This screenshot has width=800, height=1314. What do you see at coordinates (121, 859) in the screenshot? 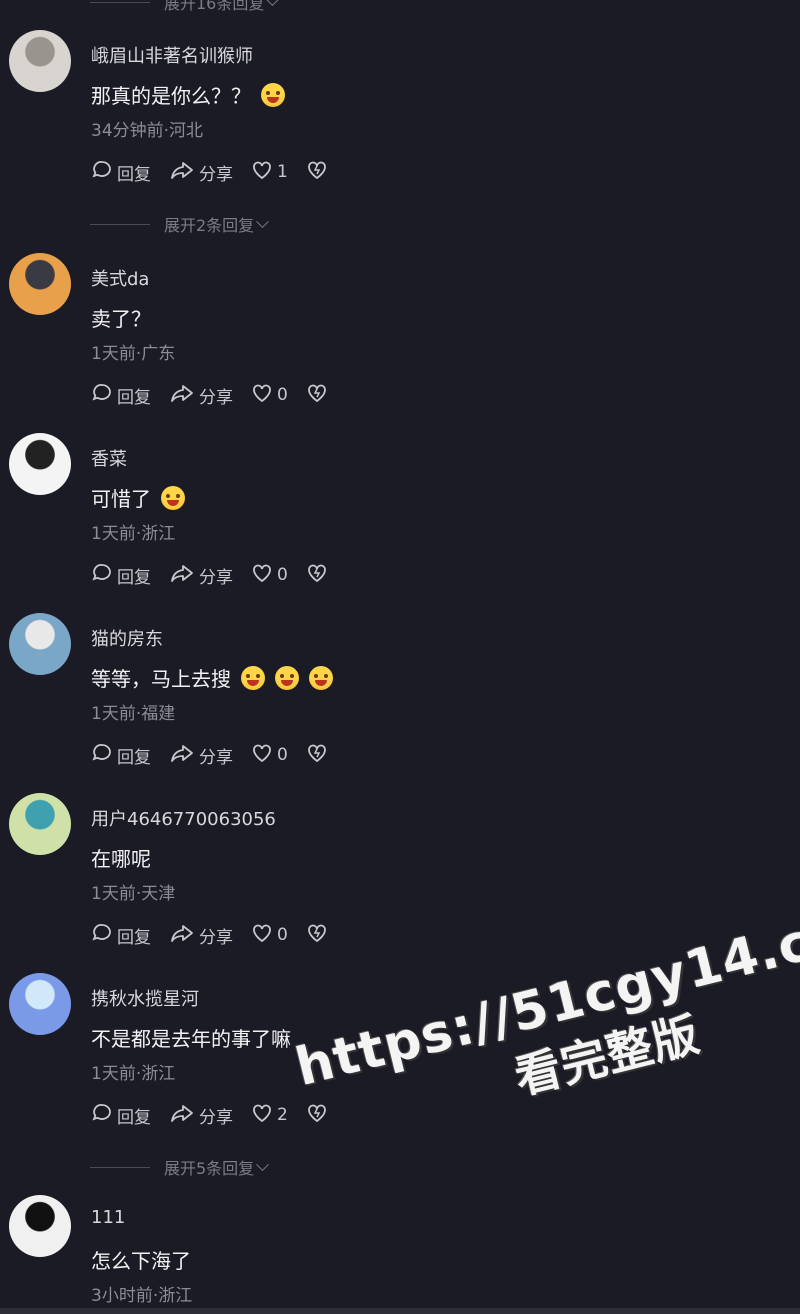
I see `comment-text-body: 在哪呢` at bounding box center [121, 859].